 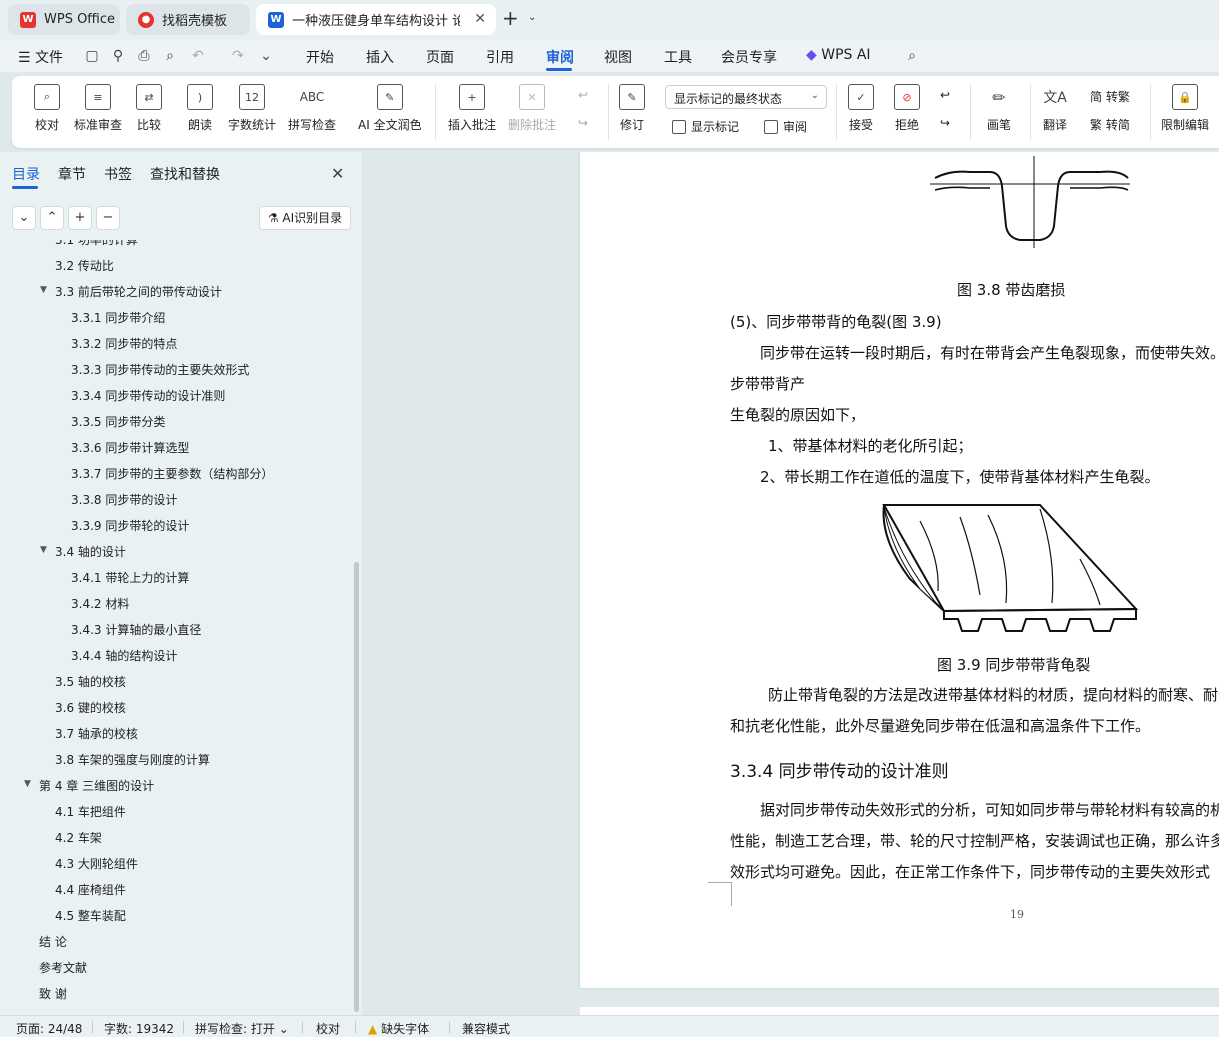 I want to click on menu-page: 页面, so click(x=440, y=57).